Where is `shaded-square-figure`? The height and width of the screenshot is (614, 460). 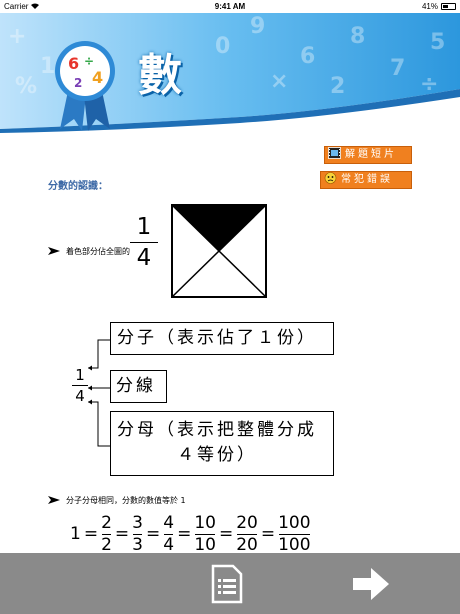 shaded-square-figure is located at coordinates (219, 253).